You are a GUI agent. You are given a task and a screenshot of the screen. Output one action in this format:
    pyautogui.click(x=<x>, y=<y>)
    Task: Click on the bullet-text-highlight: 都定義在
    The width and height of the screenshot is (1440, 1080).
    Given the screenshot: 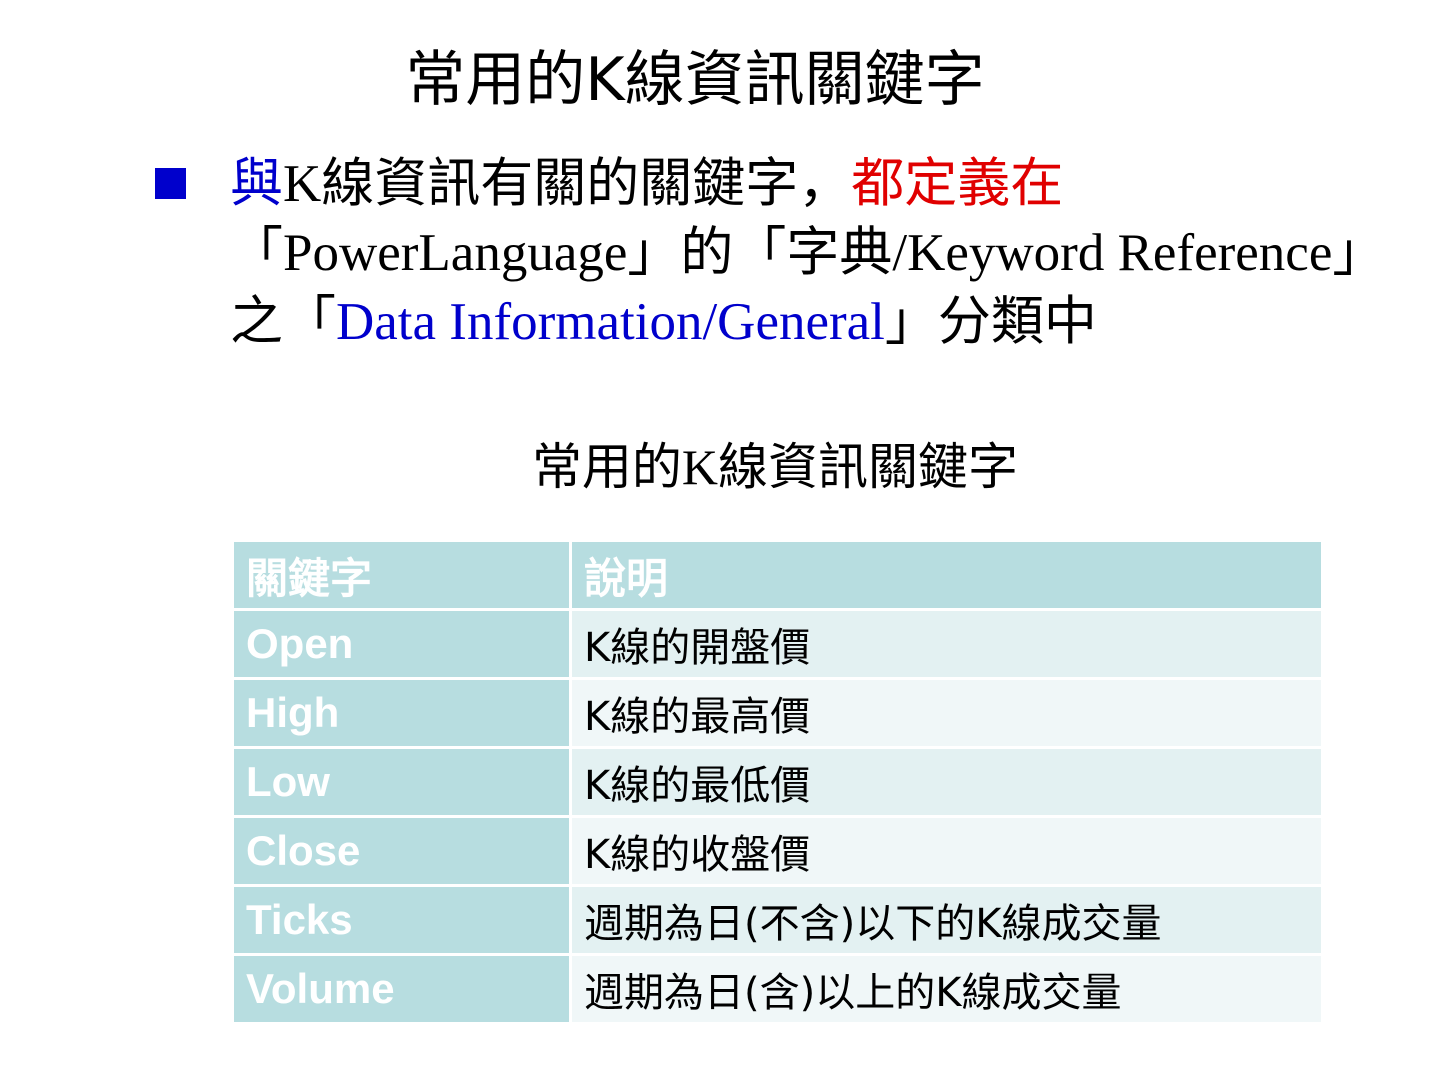 What is the action you would take?
    pyautogui.click(x=957, y=184)
    